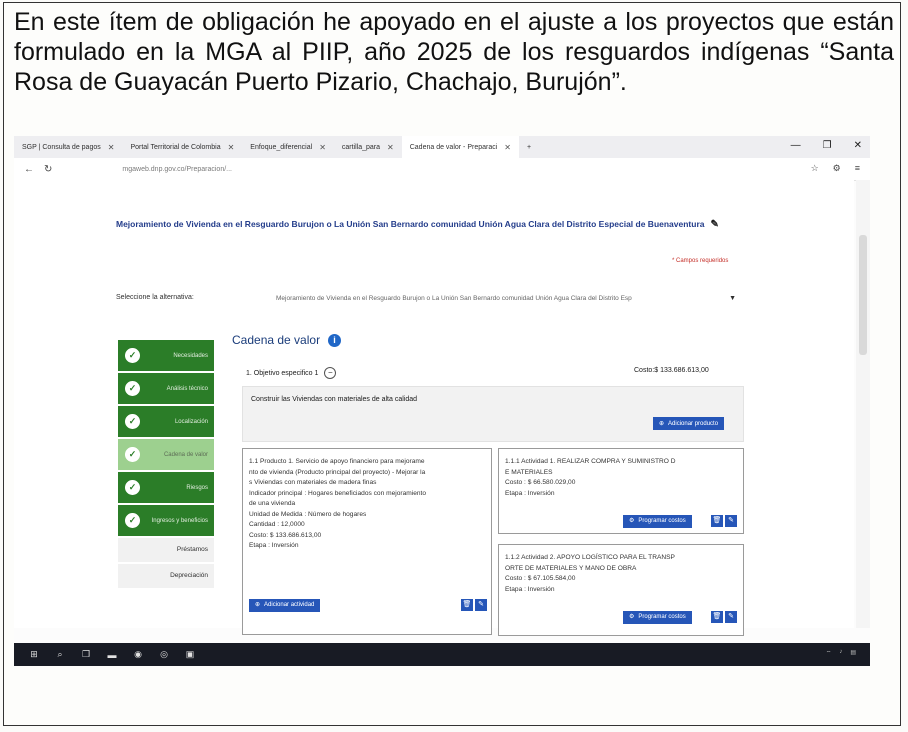 This screenshot has width=908, height=732. What do you see at coordinates (693, 423) in the screenshot?
I see `button-label: Adicionar producto` at bounding box center [693, 423].